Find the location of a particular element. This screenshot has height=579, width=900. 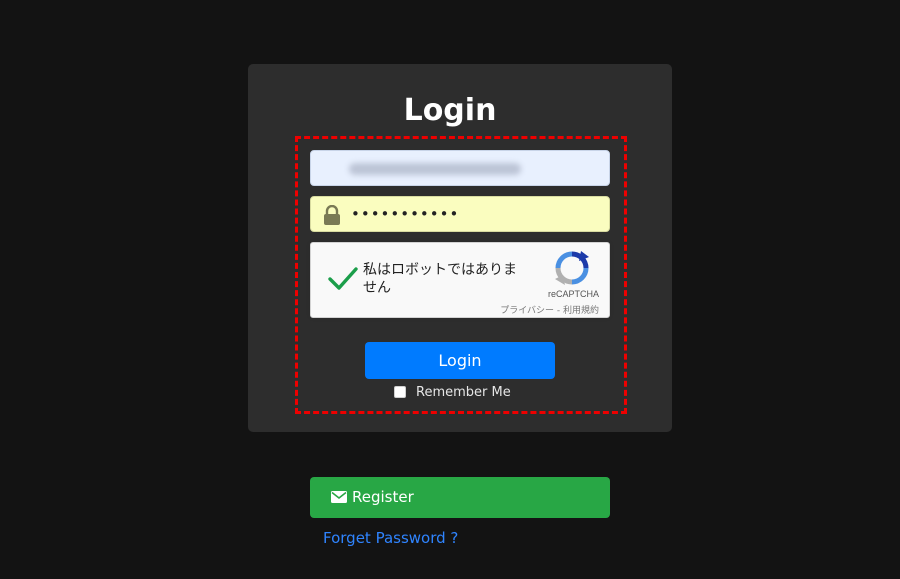

password-field: ••••••••••• is located at coordinates (460, 214).